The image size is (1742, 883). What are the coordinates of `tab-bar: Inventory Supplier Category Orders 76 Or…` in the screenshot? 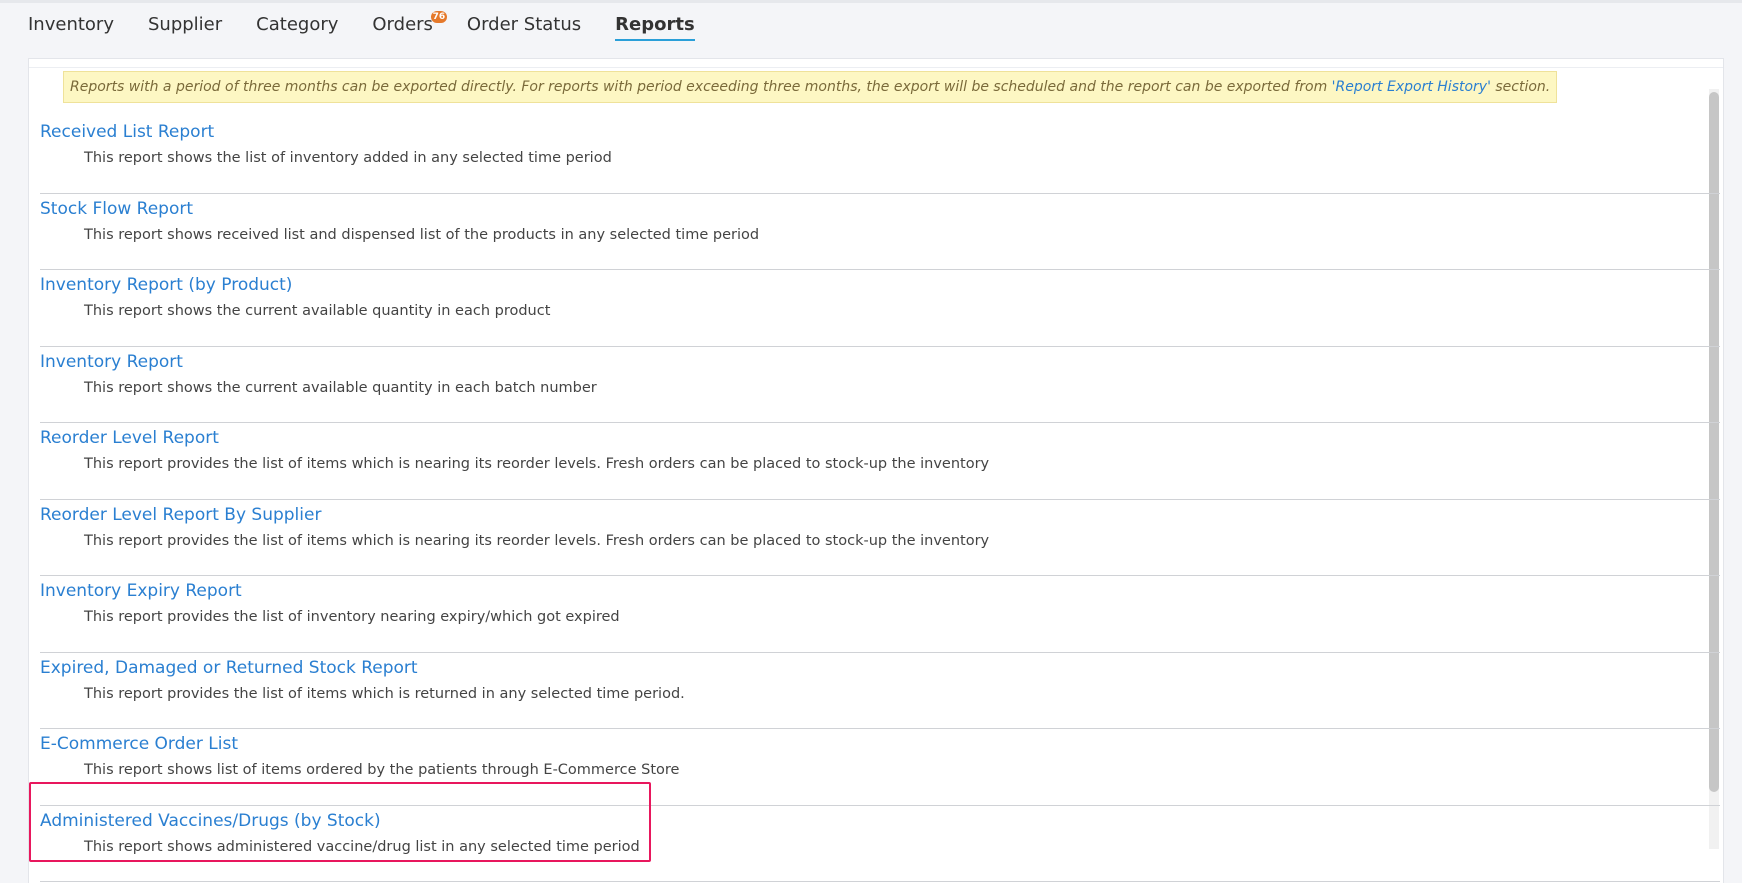 It's located at (378, 28).